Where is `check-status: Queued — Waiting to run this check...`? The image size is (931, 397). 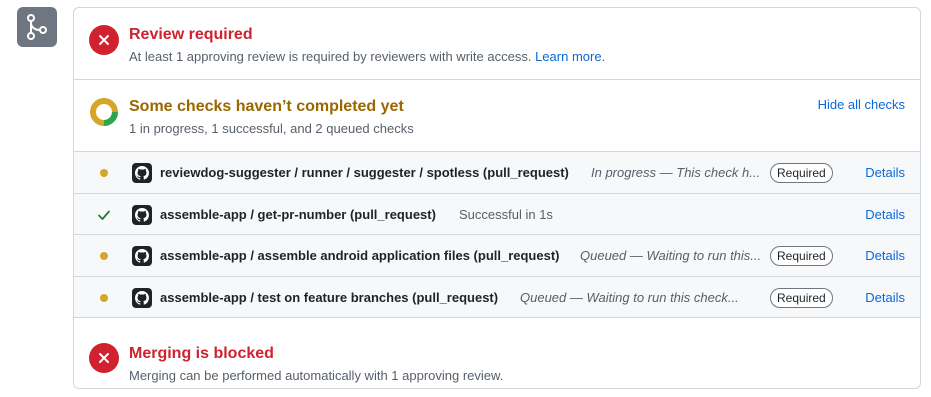 check-status: Queued — Waiting to run this check... is located at coordinates (629, 297).